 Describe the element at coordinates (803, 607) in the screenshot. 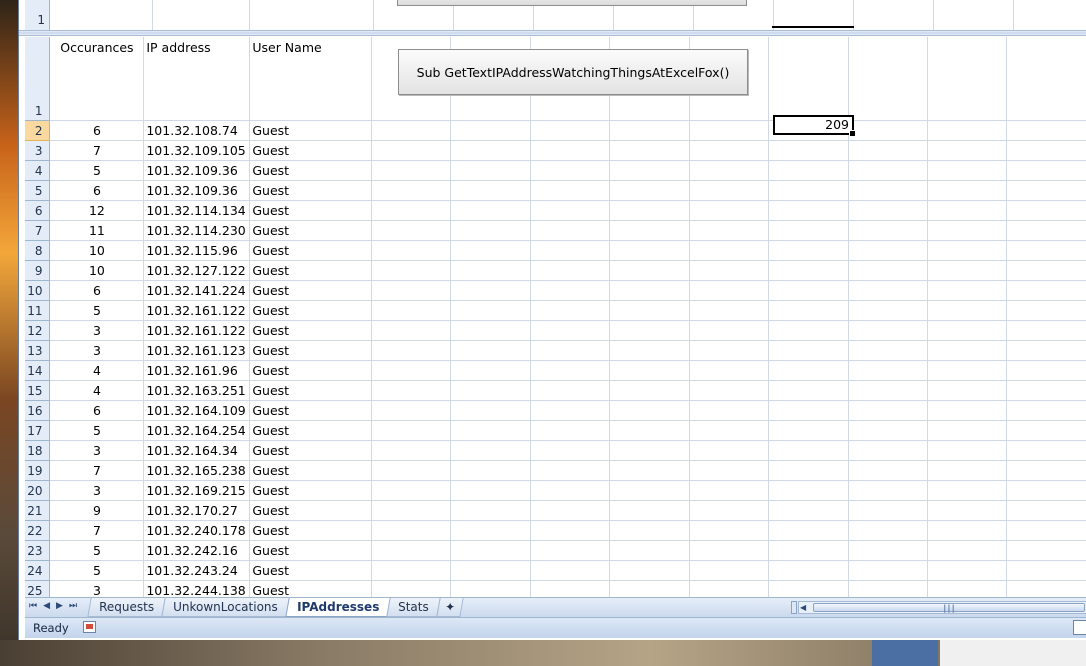

I see `scroll-left-icon: ◀` at that location.